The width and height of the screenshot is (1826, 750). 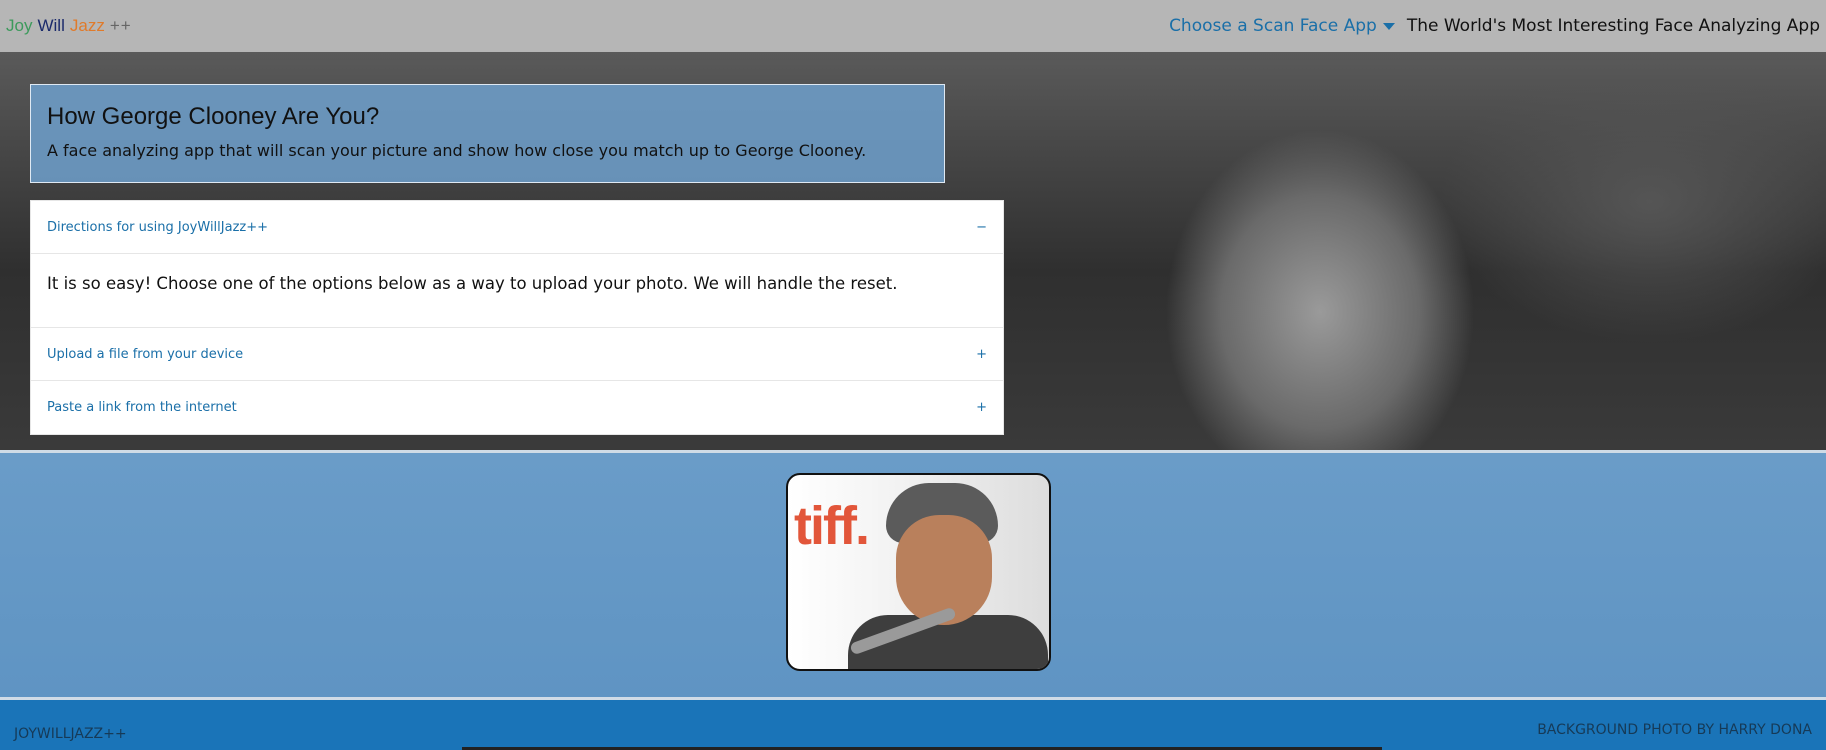 What do you see at coordinates (120, 25) in the screenshot?
I see `brand-plusplus: ++` at bounding box center [120, 25].